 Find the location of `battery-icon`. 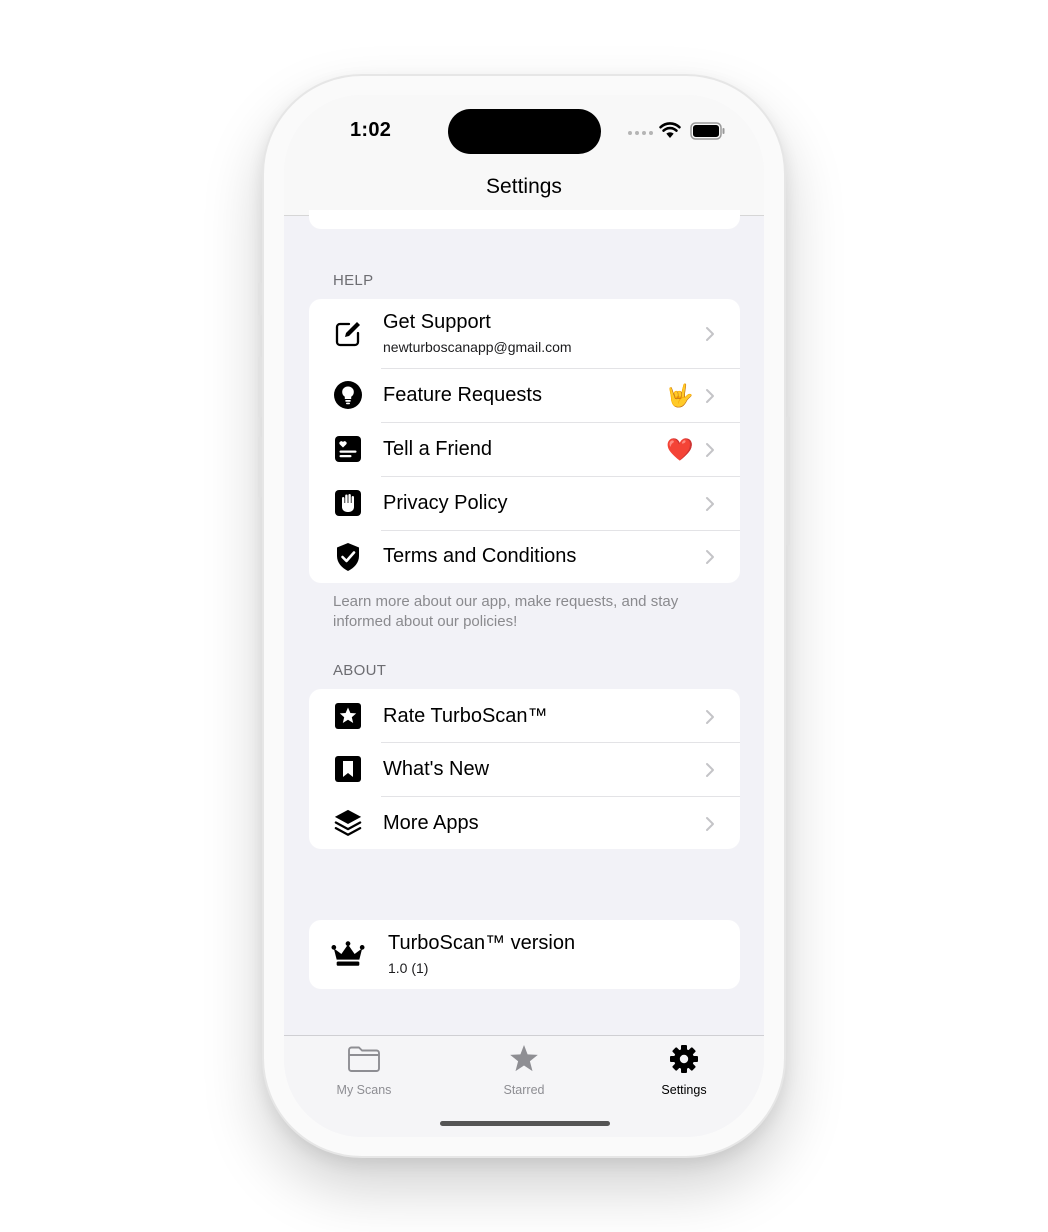

battery-icon is located at coordinates (707, 131).